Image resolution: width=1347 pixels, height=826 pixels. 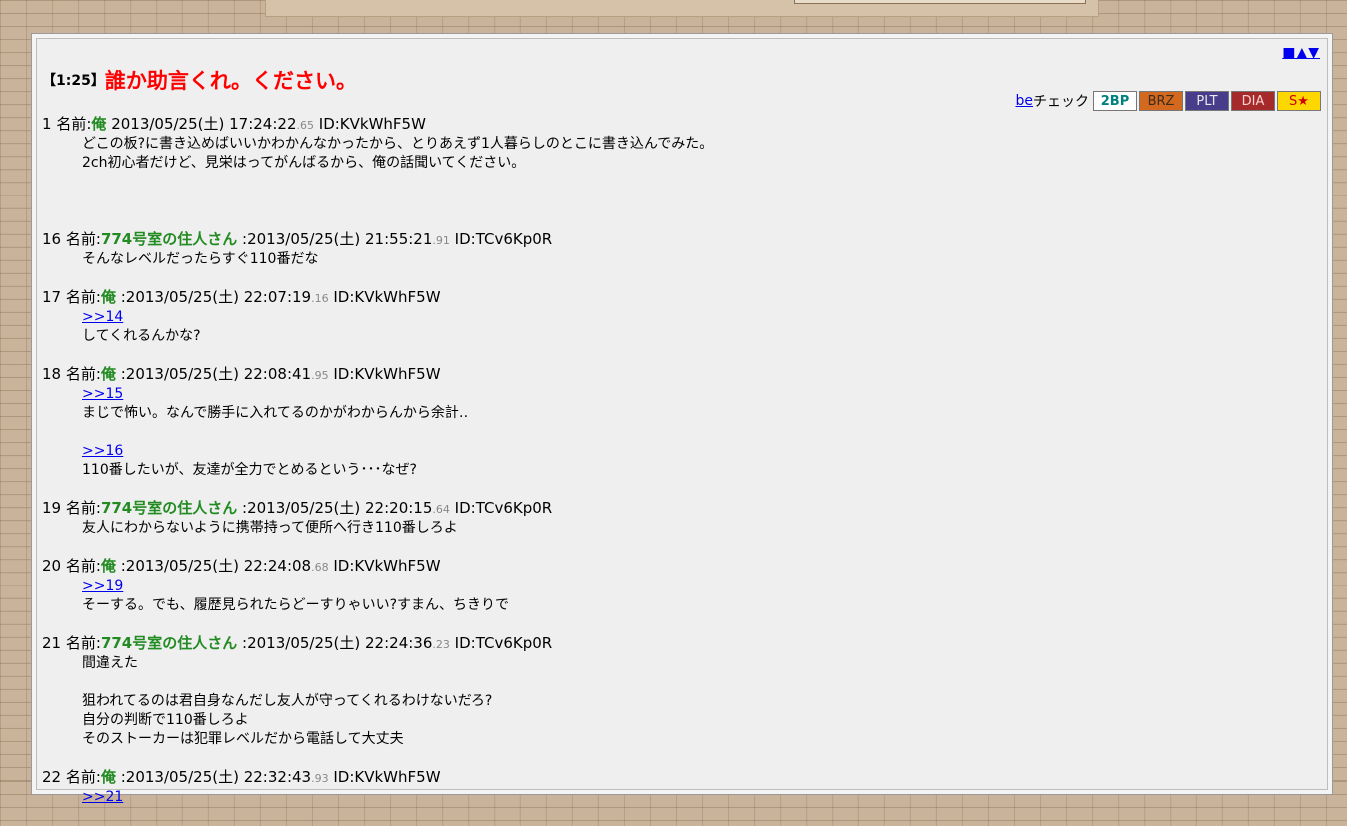 I want to click on thread-number: 【1:25】, so click(x=73, y=81).